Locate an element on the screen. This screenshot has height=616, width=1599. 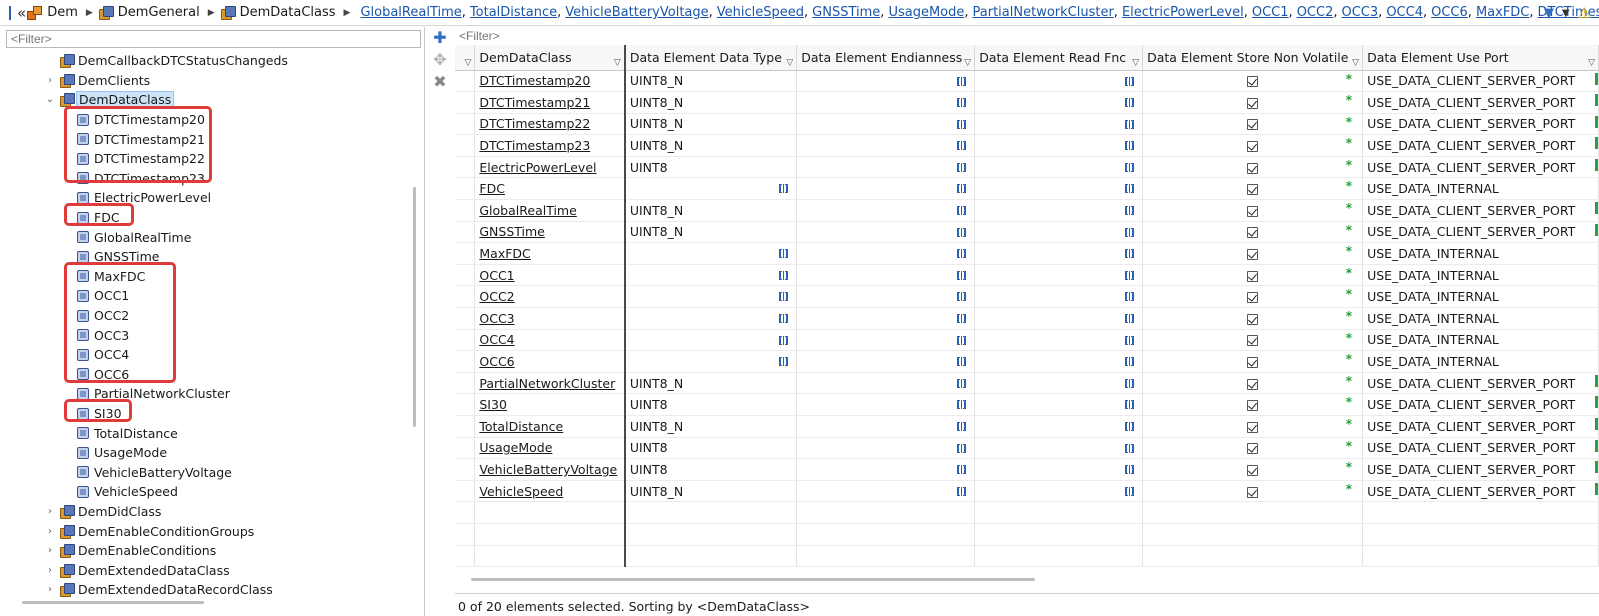
element-link: SI30 is located at coordinates (493, 404).